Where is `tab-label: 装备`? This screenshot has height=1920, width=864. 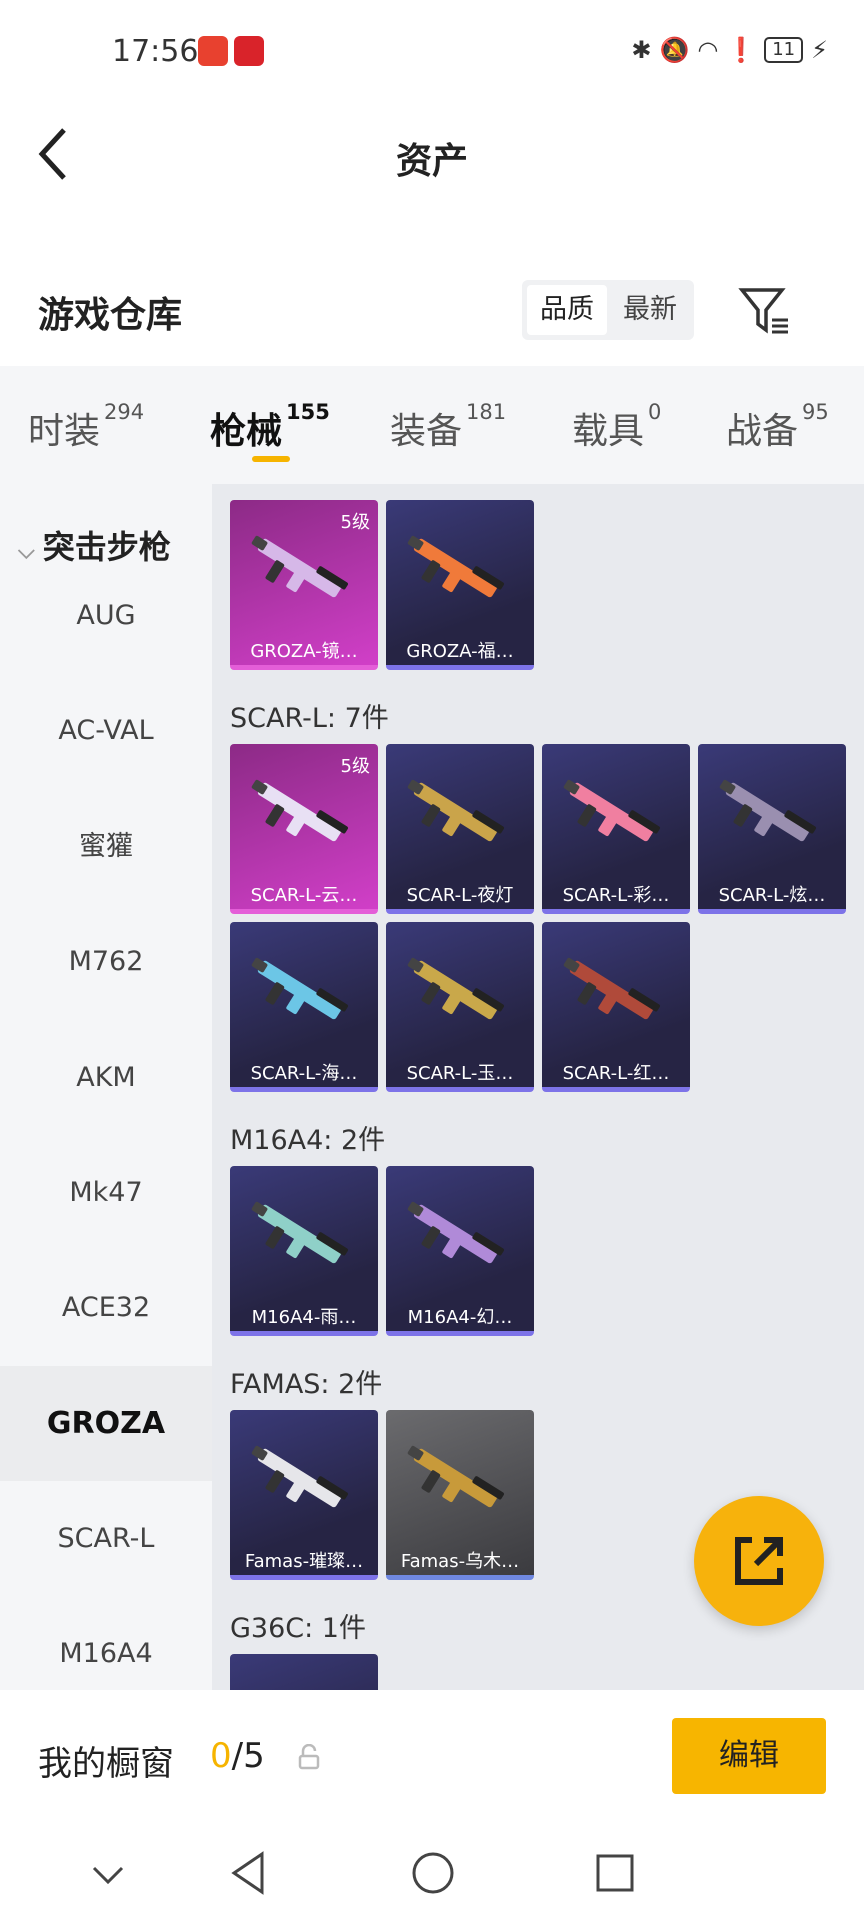 tab-label: 装备 is located at coordinates (426, 431).